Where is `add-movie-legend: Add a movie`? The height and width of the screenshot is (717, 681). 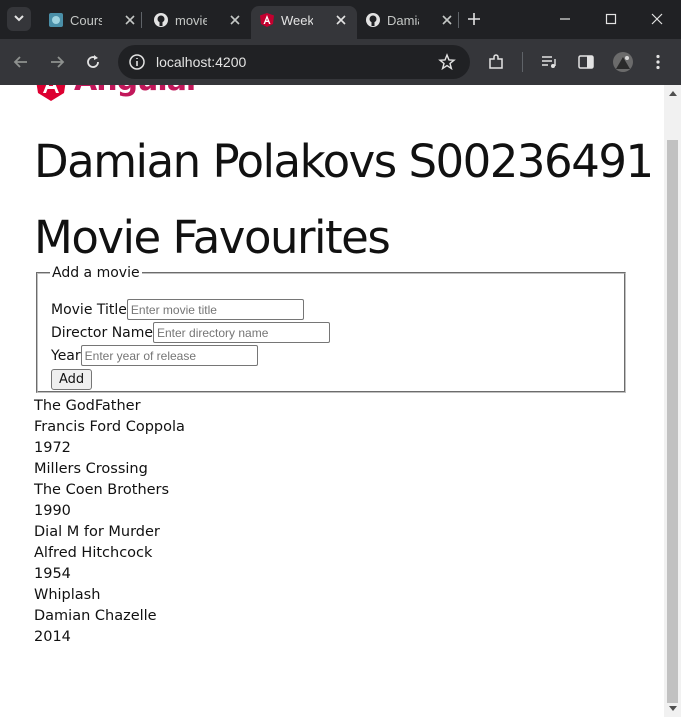 add-movie-legend: Add a movie is located at coordinates (96, 273).